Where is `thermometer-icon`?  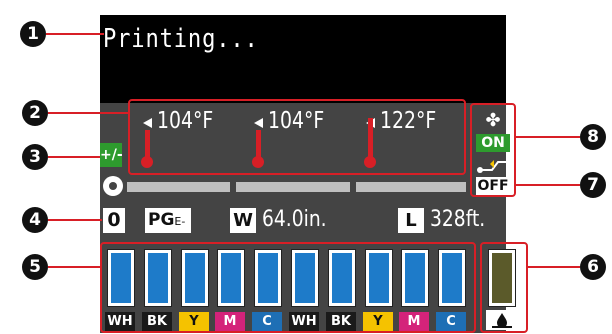
thermometer-icon is located at coordinates (370, 139).